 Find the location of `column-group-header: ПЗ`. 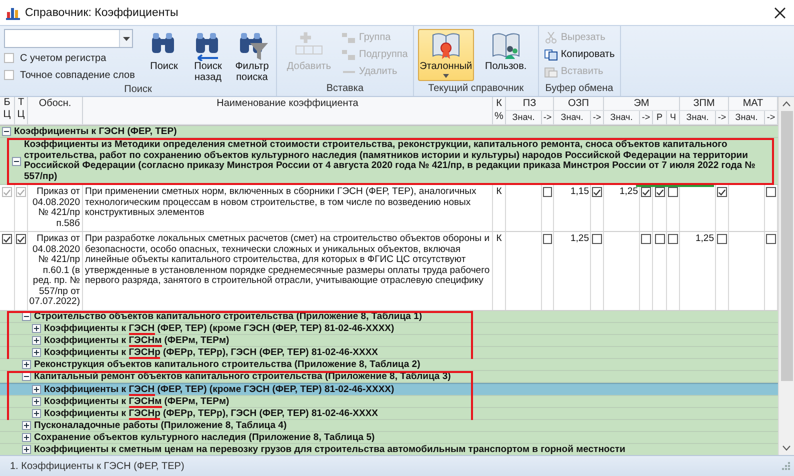

column-group-header: ПЗ is located at coordinates (530, 104).